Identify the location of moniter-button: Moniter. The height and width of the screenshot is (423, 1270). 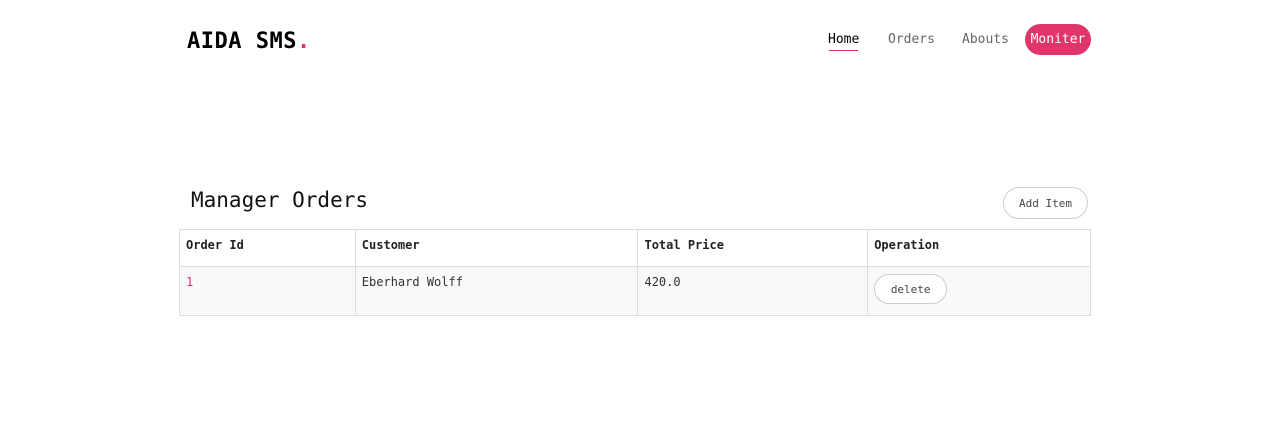
(1058, 39).